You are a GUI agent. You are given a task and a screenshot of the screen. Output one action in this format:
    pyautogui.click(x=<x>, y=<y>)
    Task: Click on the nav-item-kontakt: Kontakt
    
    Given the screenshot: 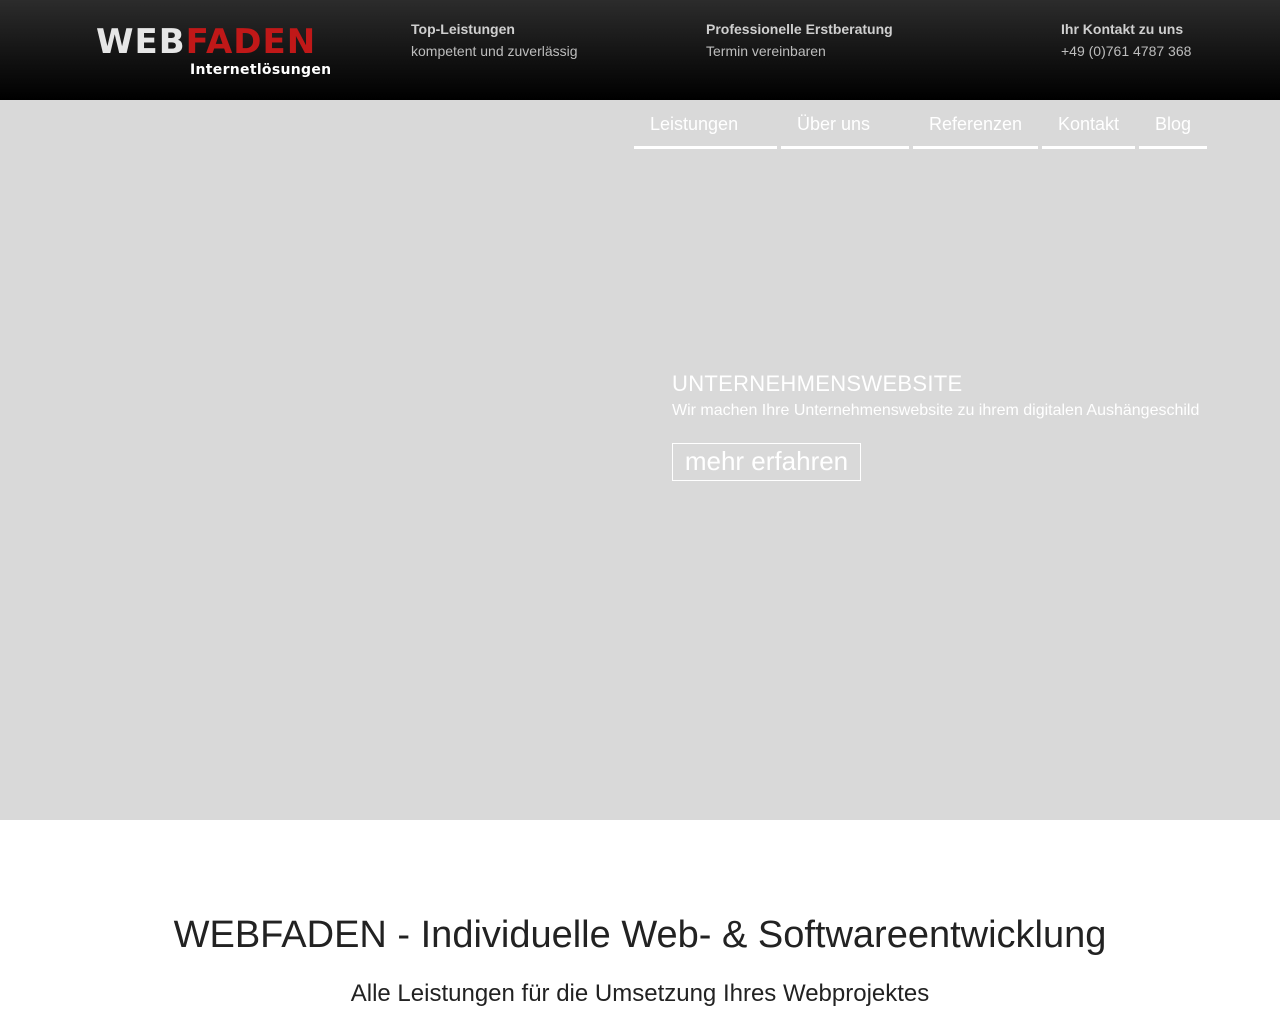 What is the action you would take?
    pyautogui.click(x=1088, y=124)
    